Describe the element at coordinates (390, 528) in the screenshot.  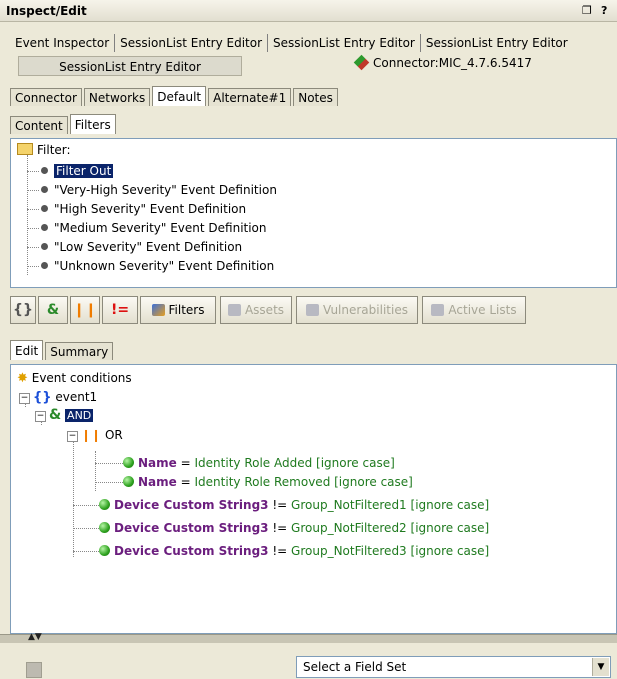
I see `condition-value: Group_NotFiltered2 [ignore case]` at that location.